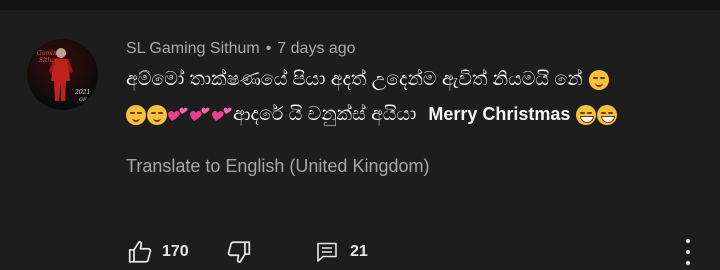 The height and width of the screenshot is (270, 720). Describe the element at coordinates (175, 251) in the screenshot. I see `like-count: 170` at that location.